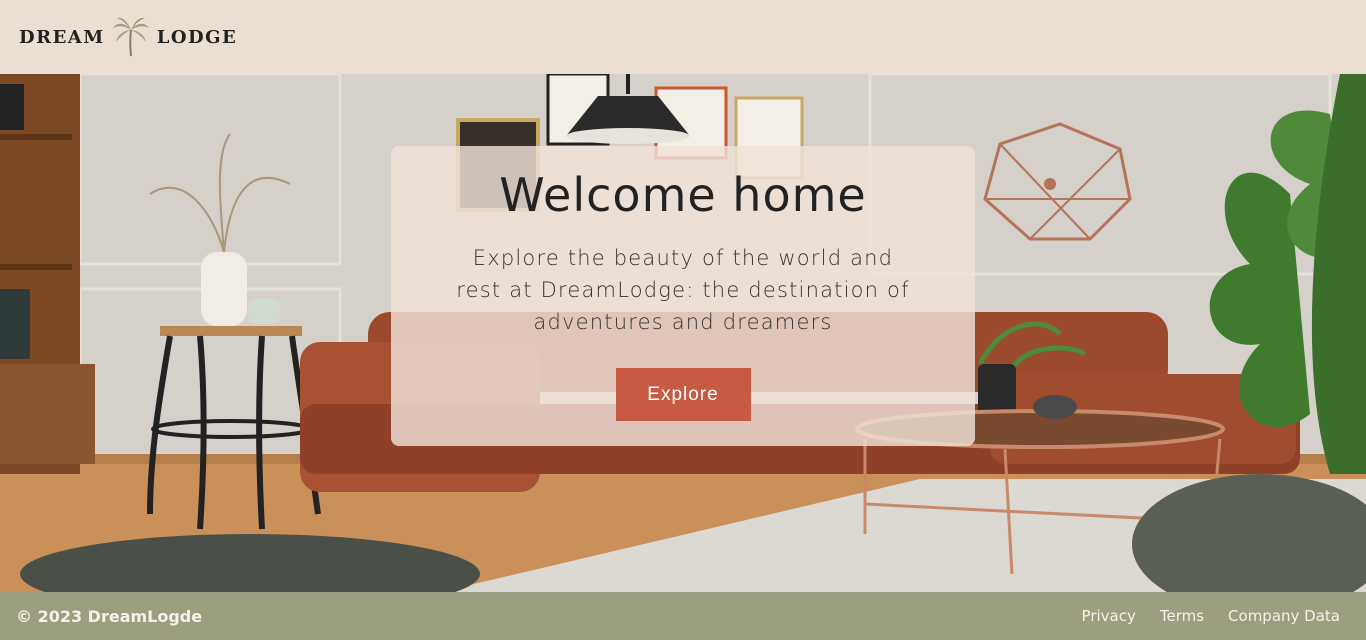 The image size is (1366, 640). I want to click on site-header: DREAM LODGE, so click(683, 37).